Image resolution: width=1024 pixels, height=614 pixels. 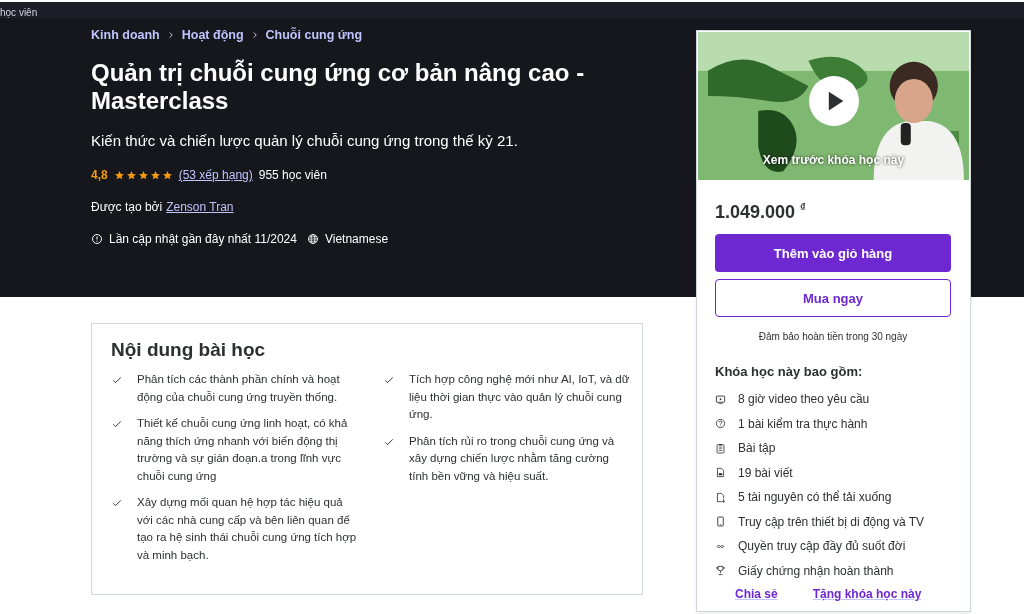 What do you see at coordinates (720, 497) in the screenshot?
I see `file-download-icon` at bounding box center [720, 497].